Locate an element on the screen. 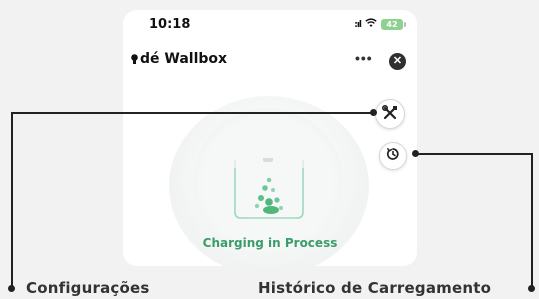  history-label: Histórico de Carregamento is located at coordinates (375, 288).